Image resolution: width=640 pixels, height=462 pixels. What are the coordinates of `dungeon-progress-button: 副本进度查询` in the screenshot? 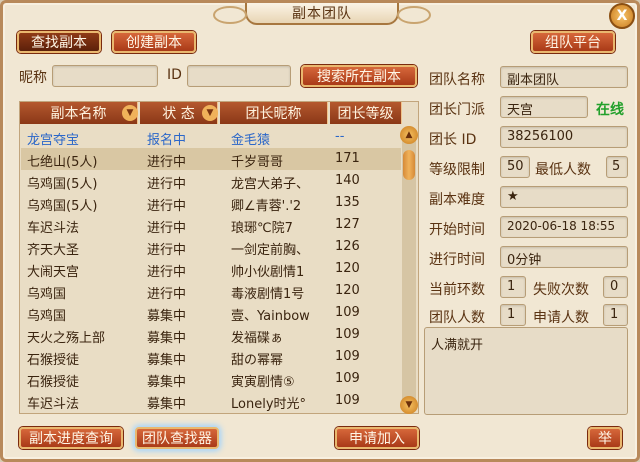 It's located at (71, 438).